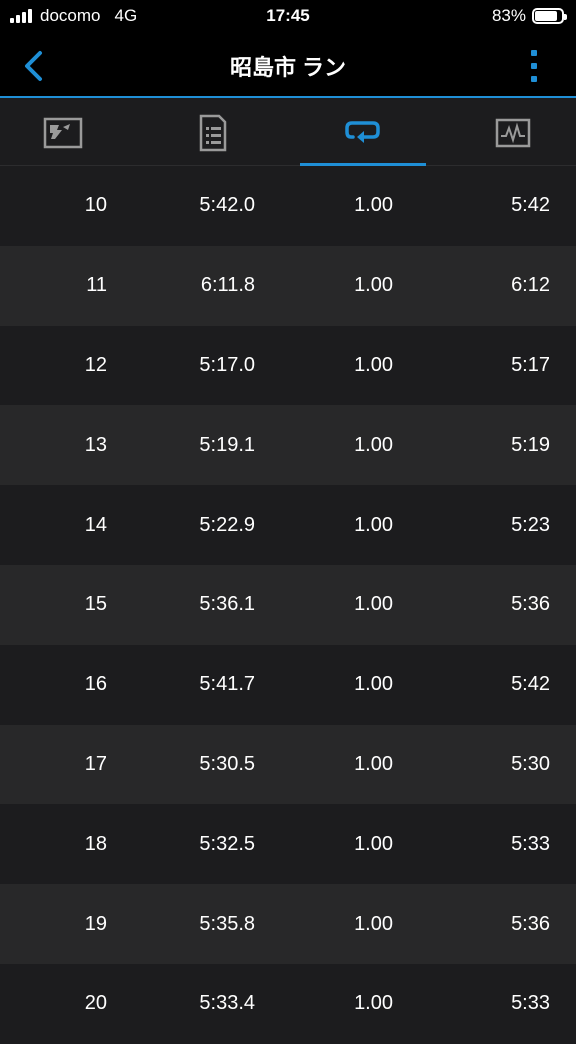  I want to click on tab-charts, so click(513, 133).